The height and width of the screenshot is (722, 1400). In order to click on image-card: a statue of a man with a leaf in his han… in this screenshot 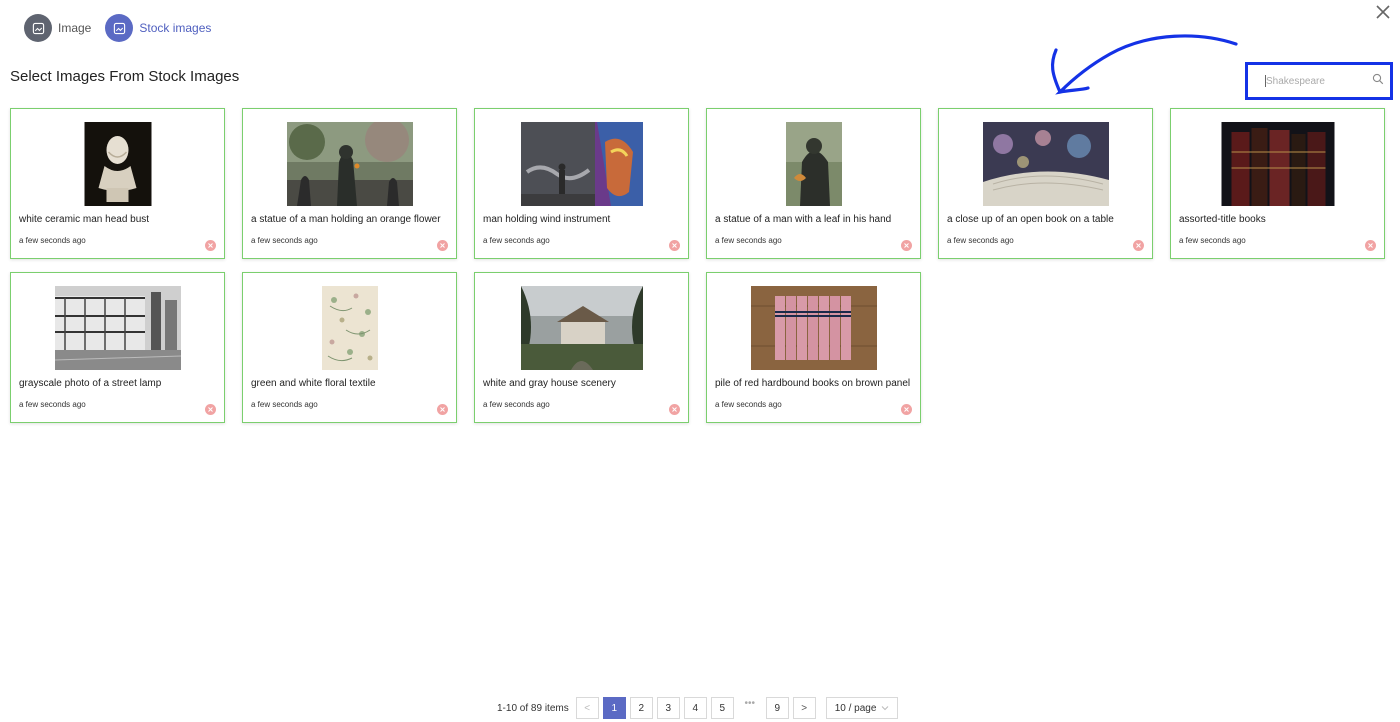, I will do `click(813, 183)`.